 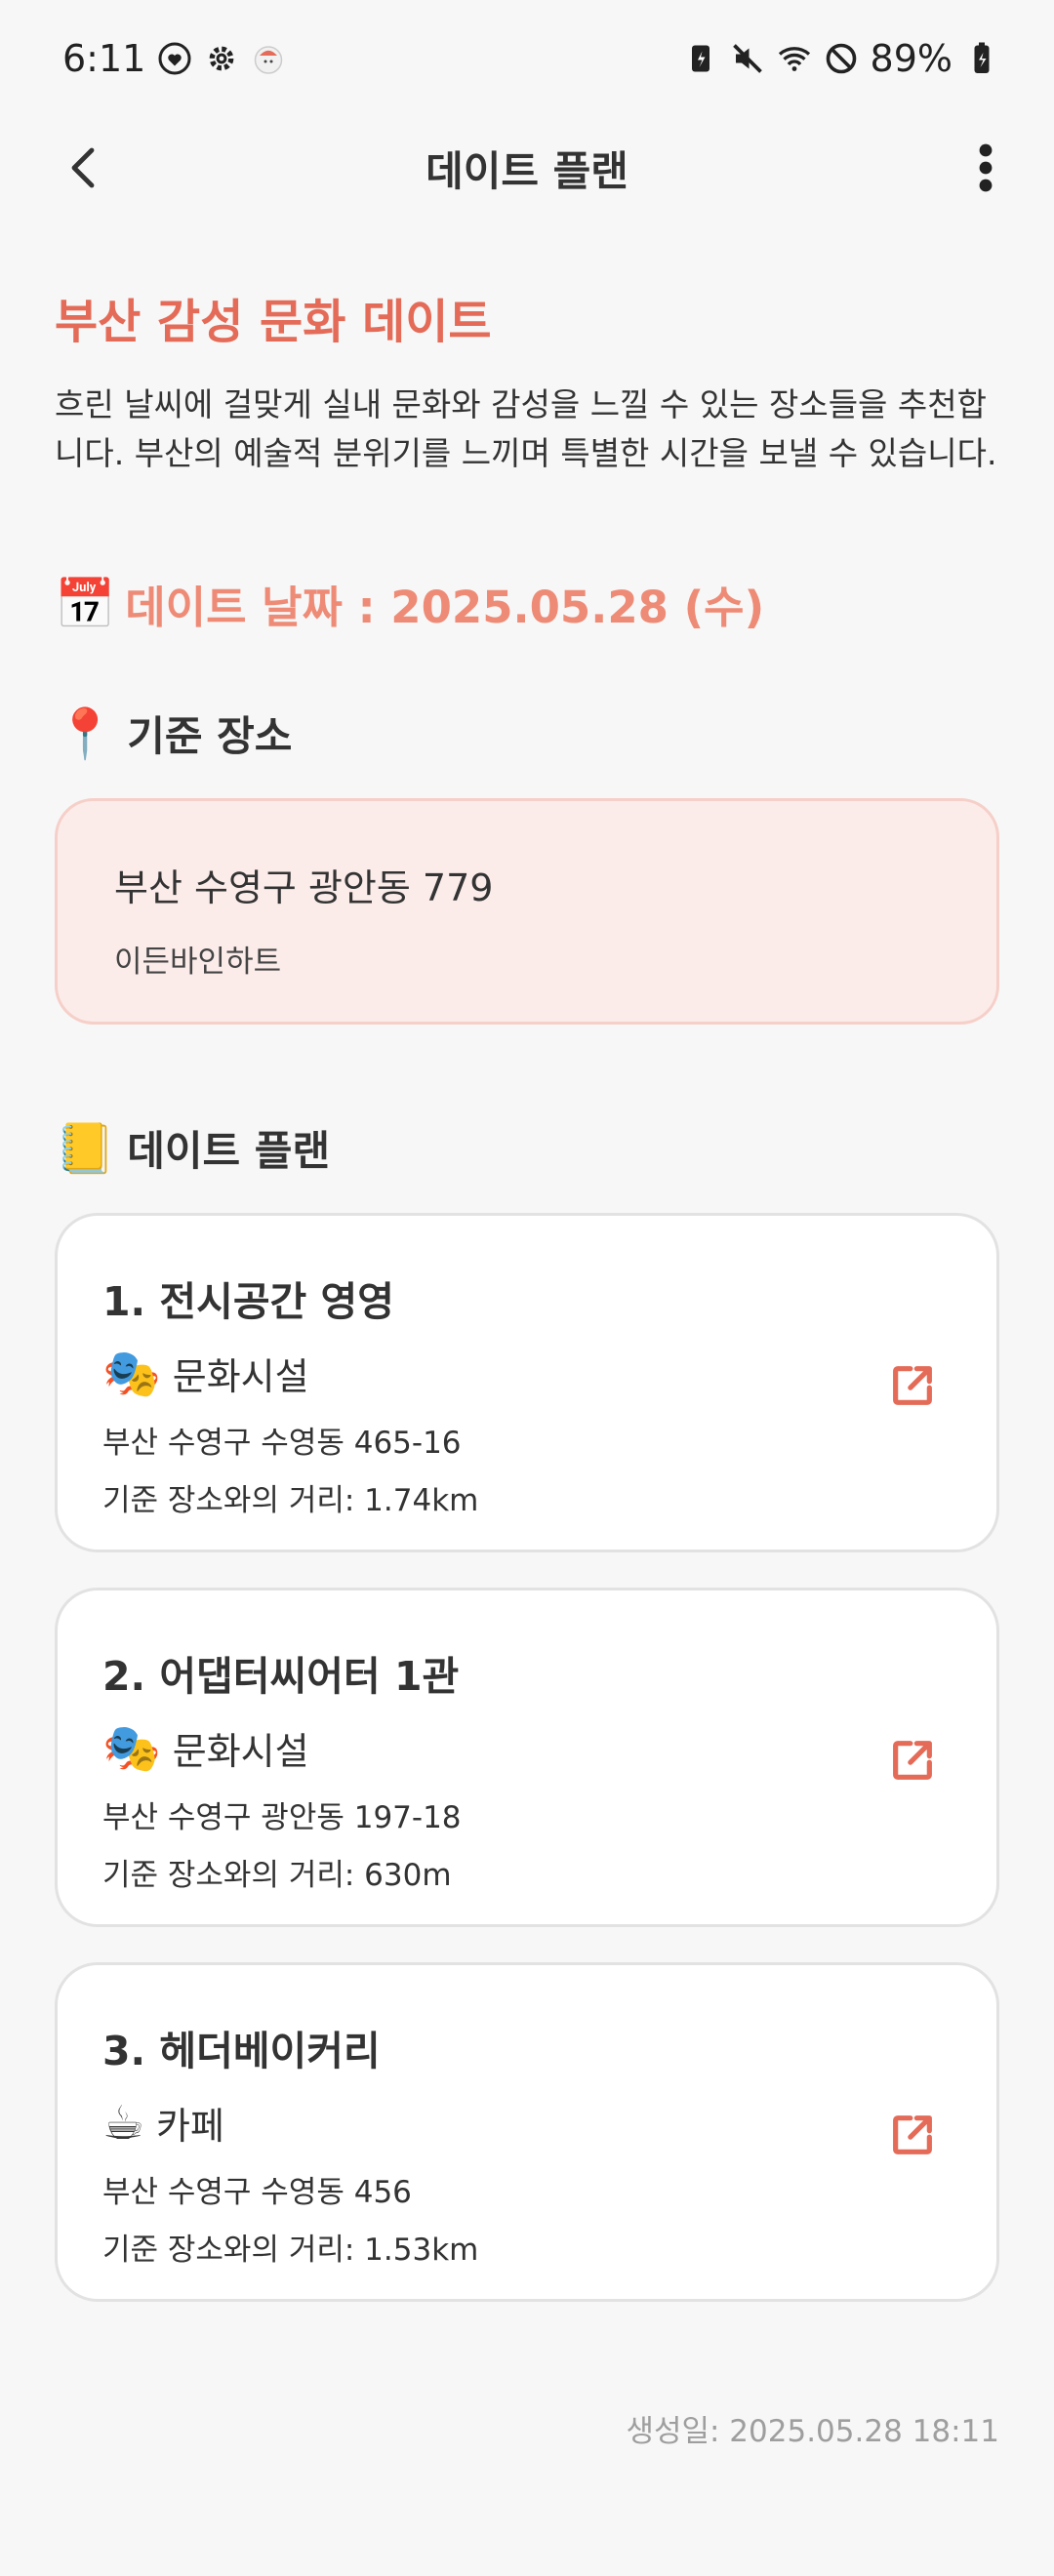 I want to click on place-name: 2. 어댑터씨어터 1관, so click(x=281, y=1676).